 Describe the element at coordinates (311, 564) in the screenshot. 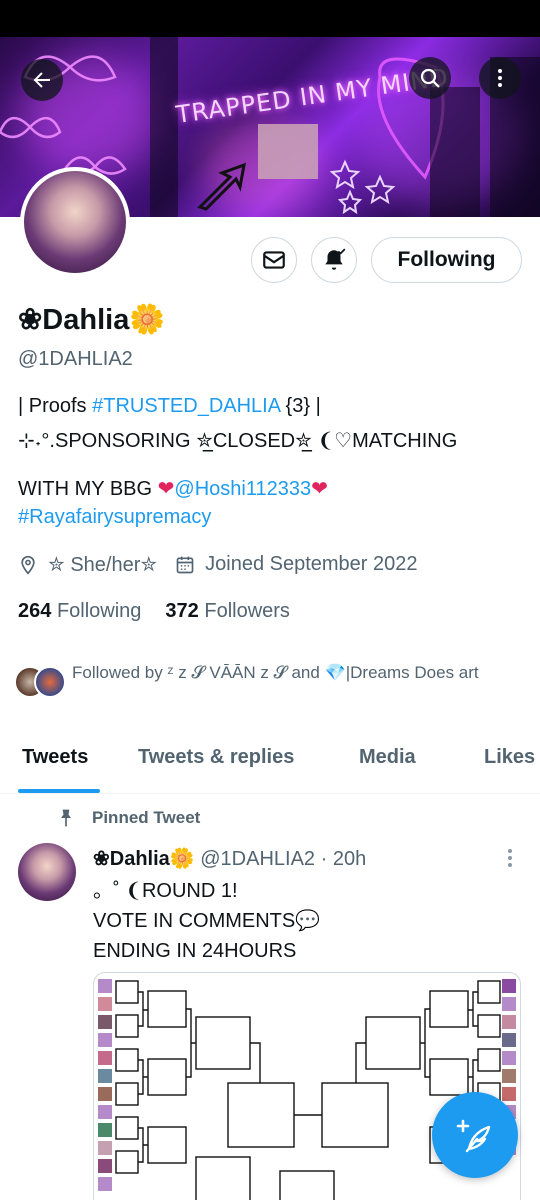

I see `joined-date: Joined September 2022` at that location.